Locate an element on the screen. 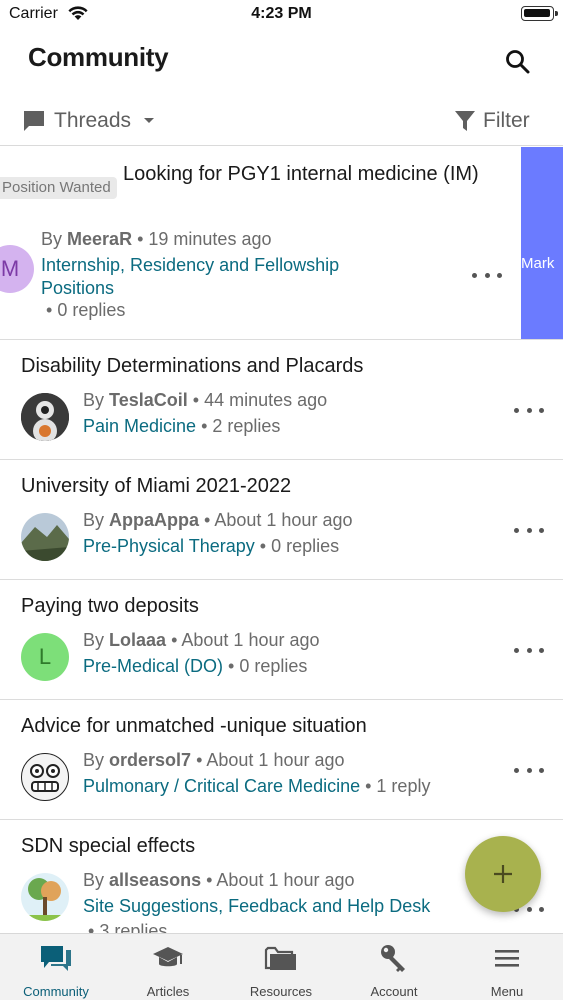  thread-meta: By TeslaCoil • 44 minutes ago is located at coordinates (205, 400).